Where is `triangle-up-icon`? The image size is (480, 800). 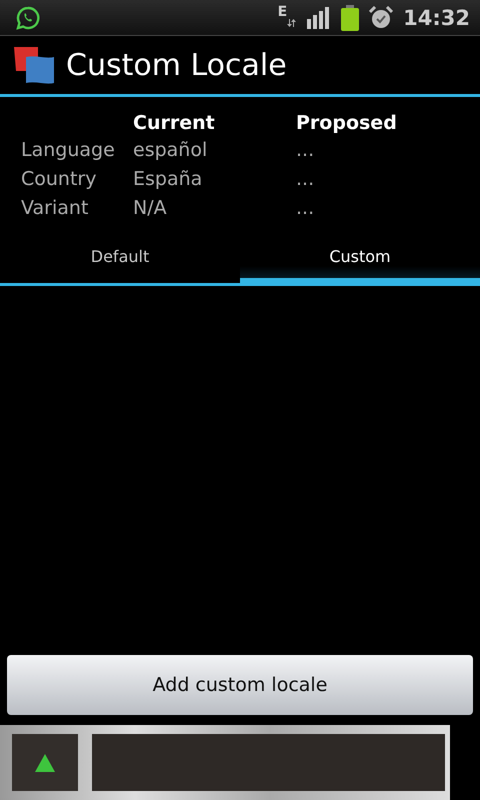
triangle-up-icon is located at coordinates (45, 763).